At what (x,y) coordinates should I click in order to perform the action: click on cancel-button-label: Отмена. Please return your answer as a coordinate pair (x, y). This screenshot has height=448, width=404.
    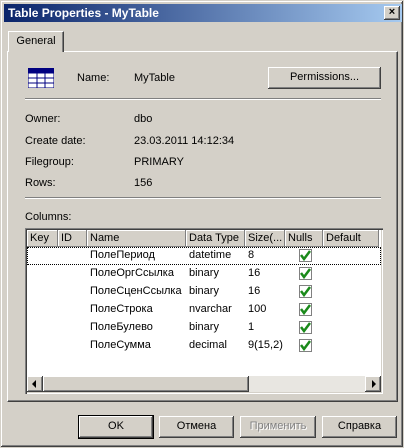
    Looking at the image, I should click on (196, 426).